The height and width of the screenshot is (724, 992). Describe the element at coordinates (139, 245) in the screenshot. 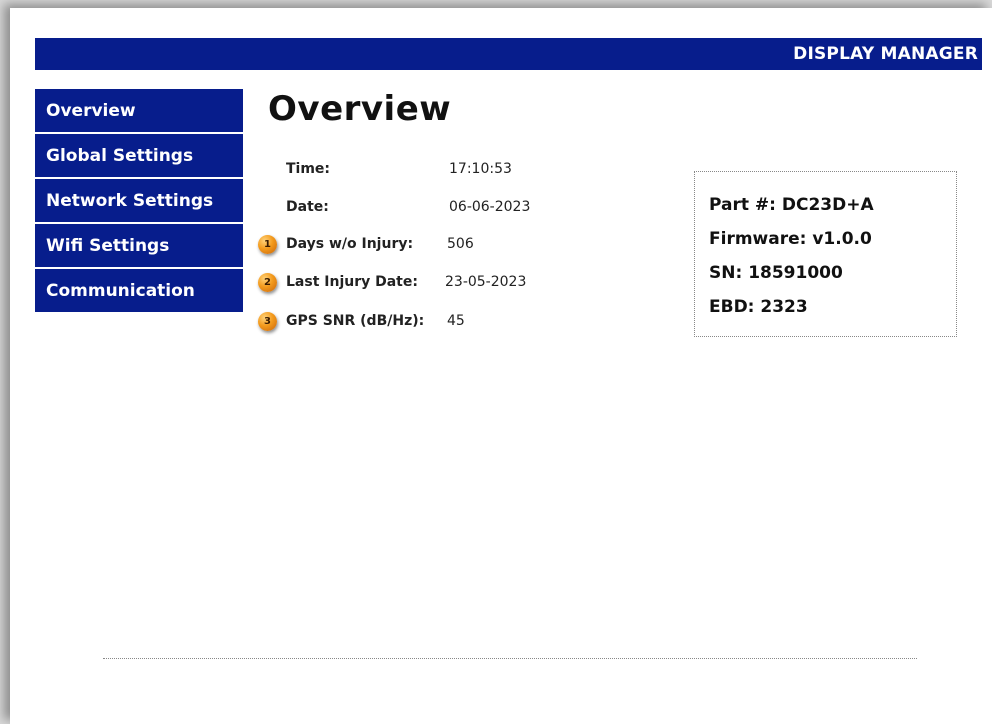

I see `sidebar-item-wifi-settings: Wifi Settings` at that location.